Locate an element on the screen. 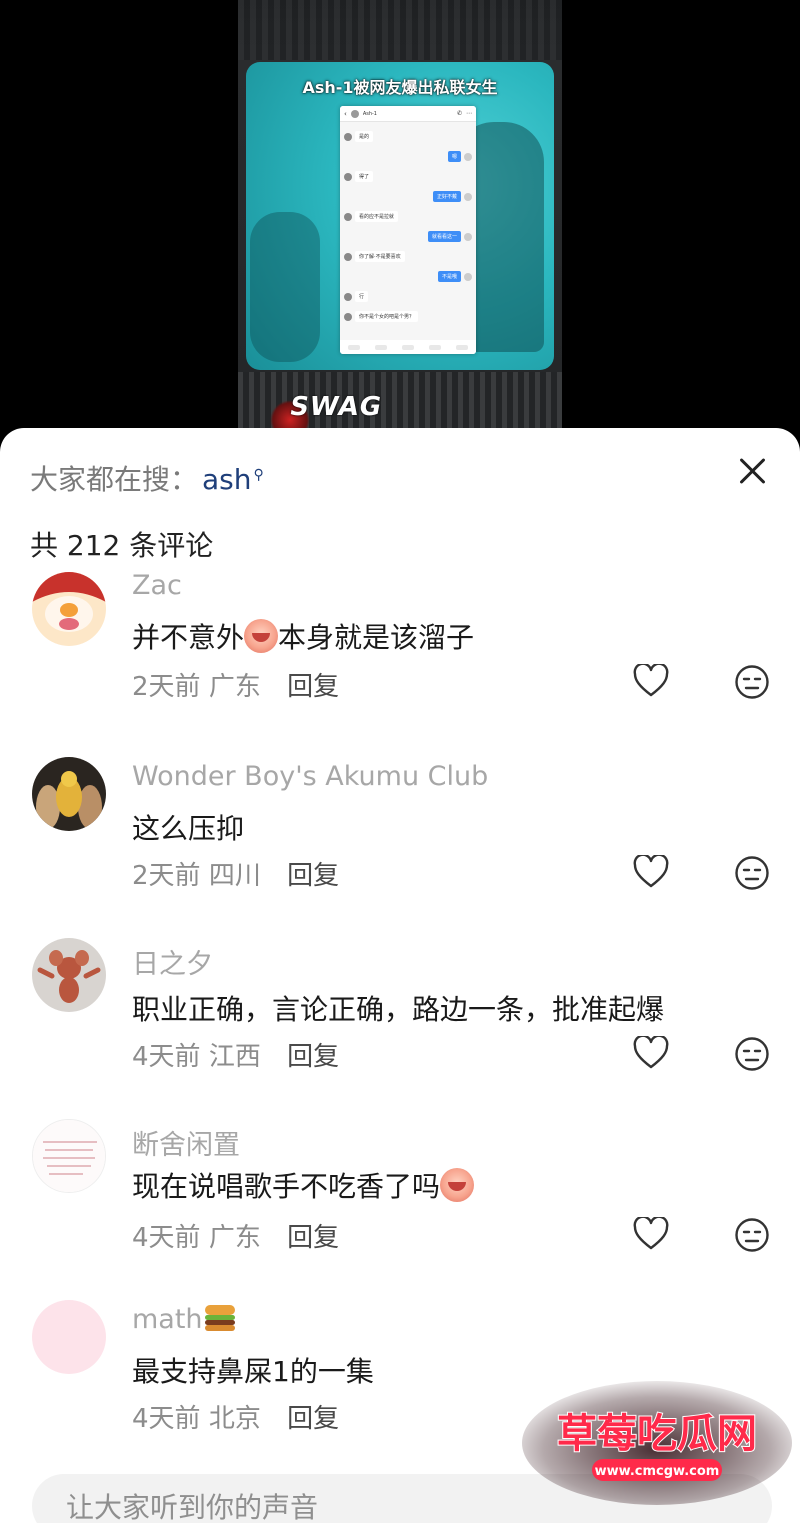 This screenshot has height=1523, width=800. back-icon: ‹ is located at coordinates (345, 113).